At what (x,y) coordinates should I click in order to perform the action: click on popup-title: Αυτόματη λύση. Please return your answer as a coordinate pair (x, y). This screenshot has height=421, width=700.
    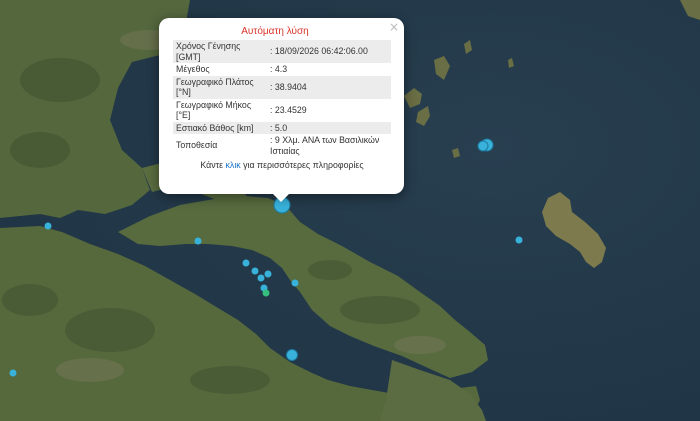
    Looking at the image, I should click on (275, 31).